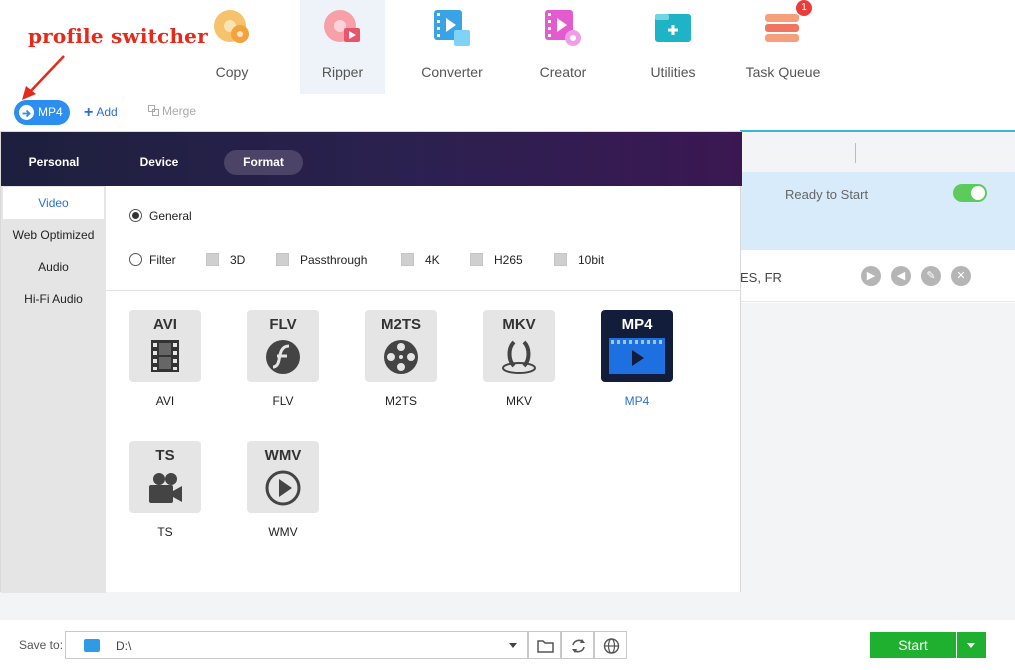  What do you see at coordinates (53, 389) in the screenshot?
I see `category-list: Video Web Optimized Audio Hi-Fi Audio` at bounding box center [53, 389].